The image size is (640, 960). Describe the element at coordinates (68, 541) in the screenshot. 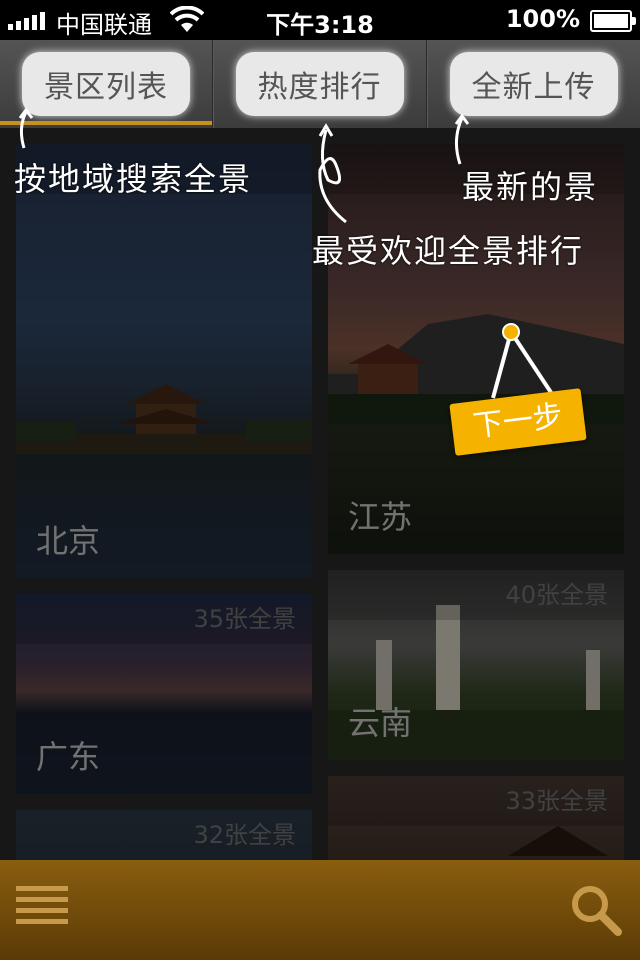

I see `card-city: 北京` at that location.